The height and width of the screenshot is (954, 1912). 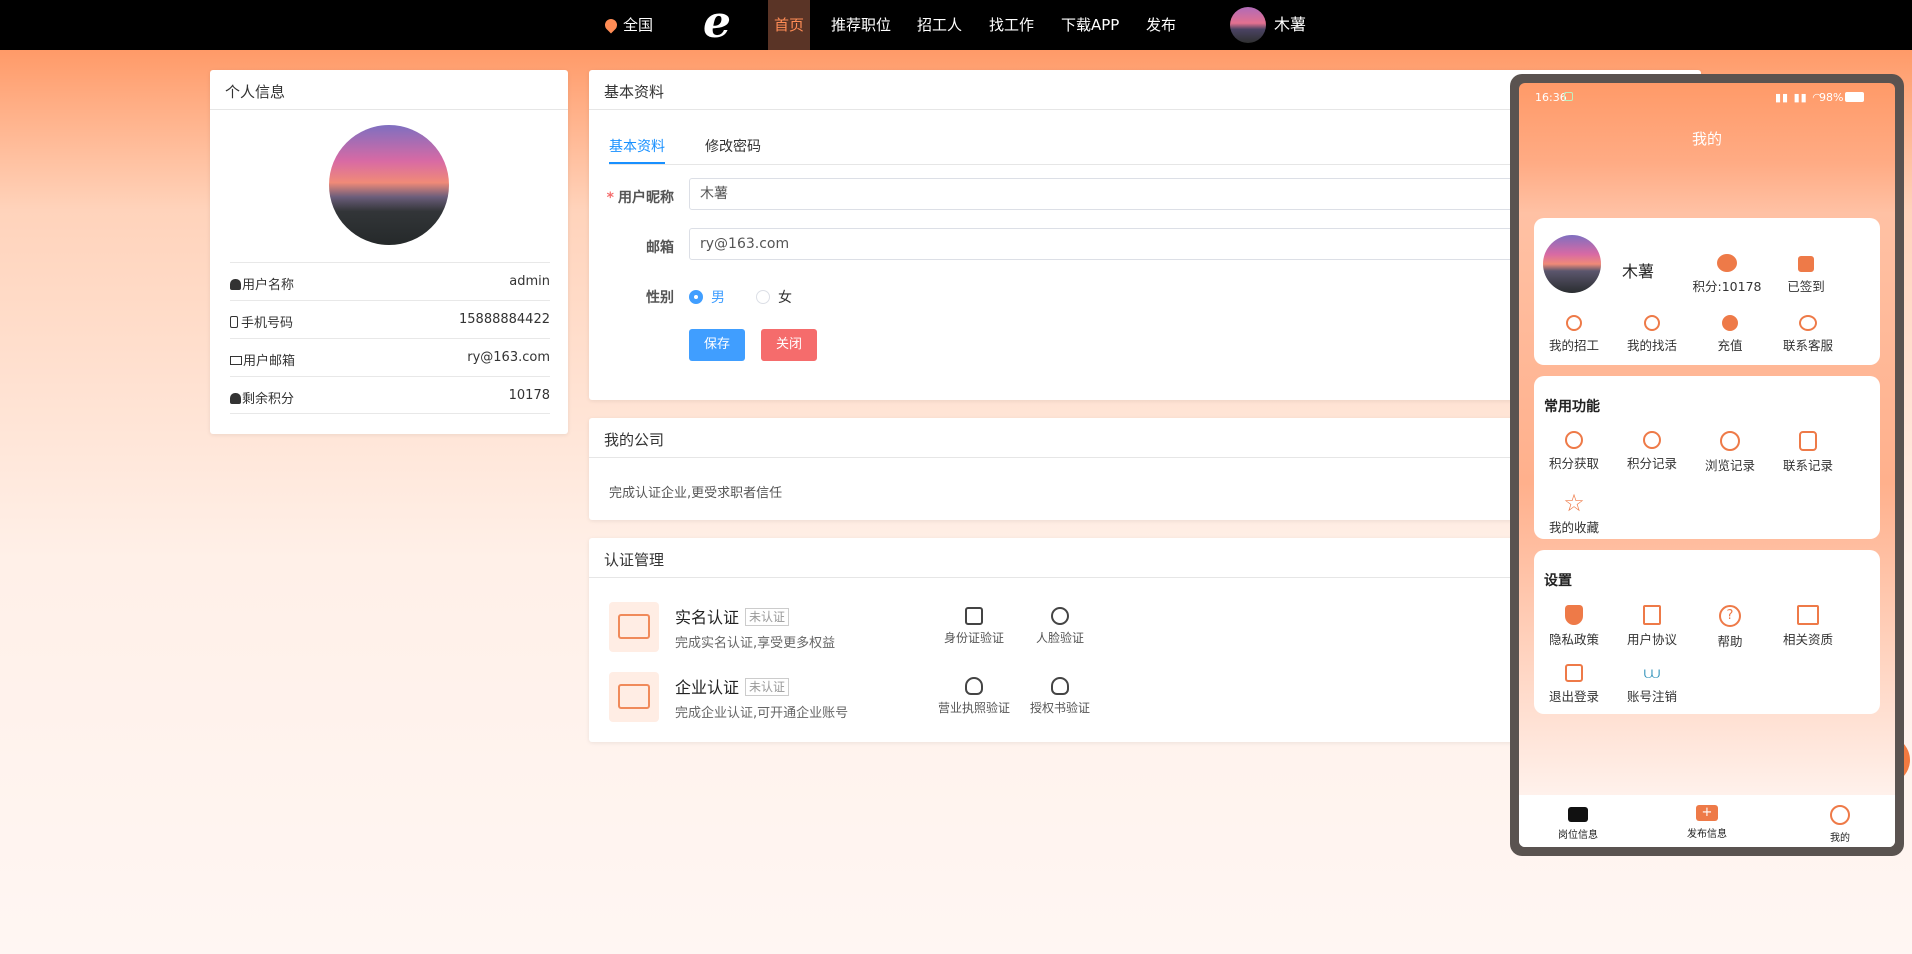 I want to click on mobile-tab-mine: 我的, so click(x=1840, y=824).